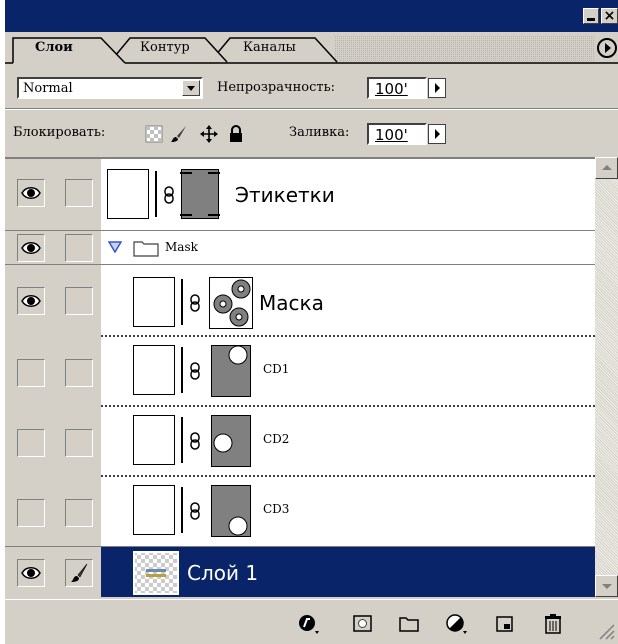 The height and width of the screenshot is (644, 618). What do you see at coordinates (48, 88) in the screenshot?
I see `blend-mode-value: Normal` at bounding box center [48, 88].